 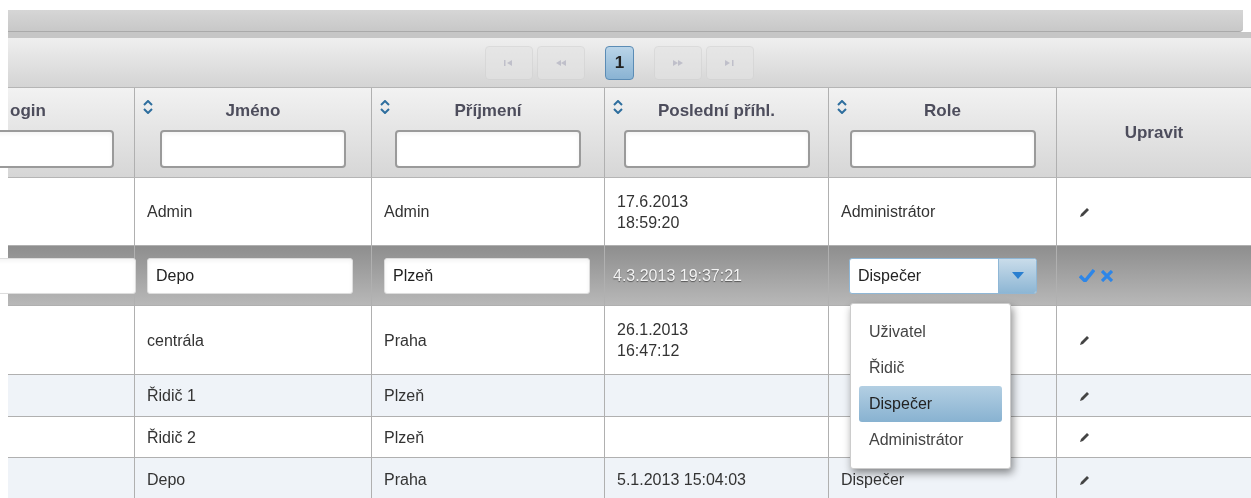 I want to click on role-select: Dispečer, so click(x=943, y=275).